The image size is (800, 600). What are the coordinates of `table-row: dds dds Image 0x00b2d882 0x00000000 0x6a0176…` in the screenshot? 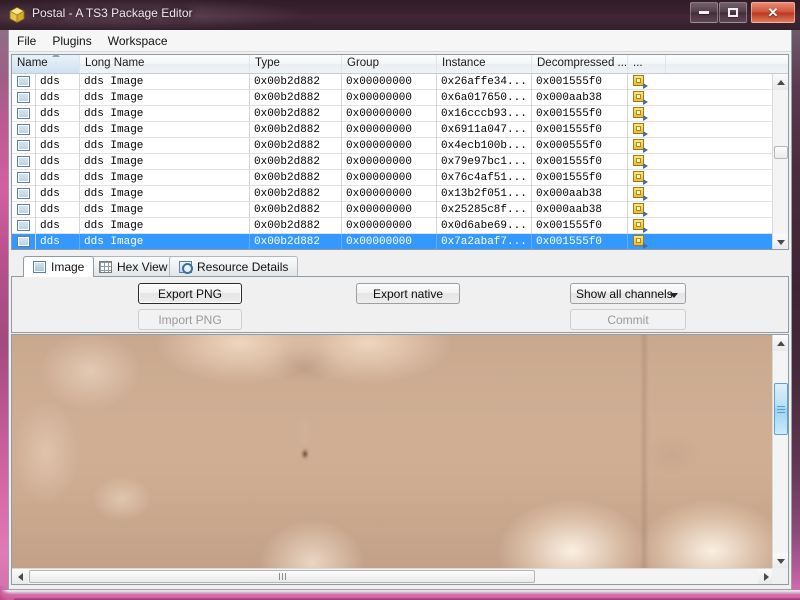 It's located at (392, 97).